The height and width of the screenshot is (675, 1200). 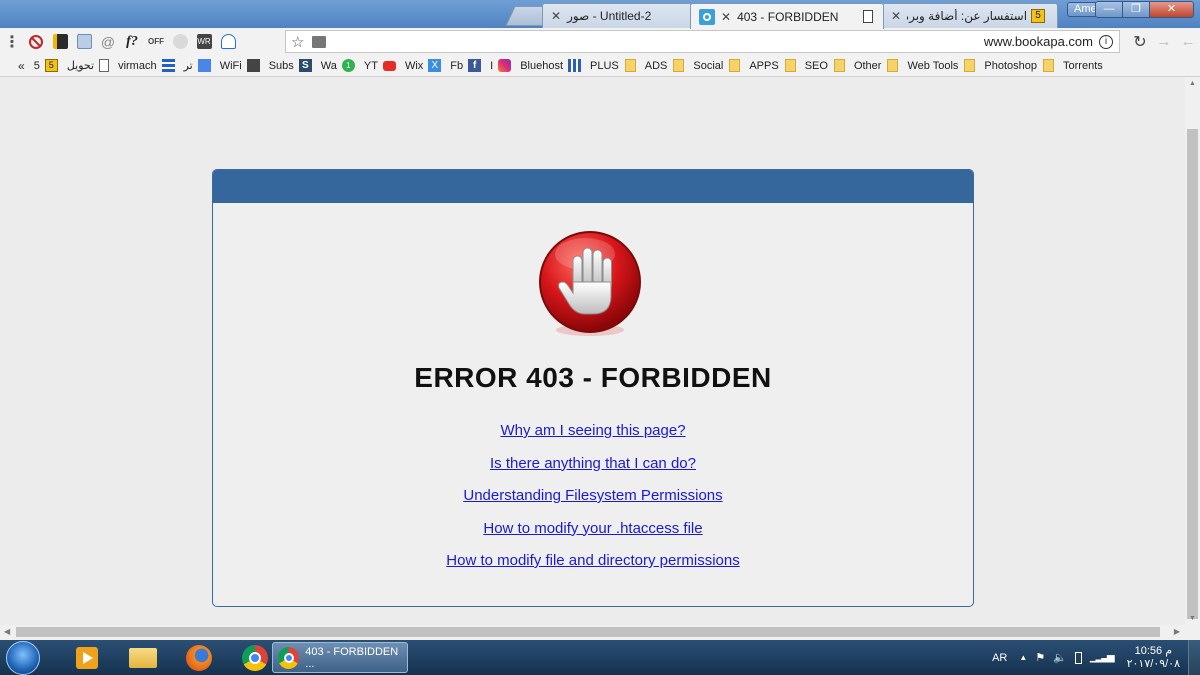 I want to click on bookmarks-overflow-button: «, so click(x=21, y=66).